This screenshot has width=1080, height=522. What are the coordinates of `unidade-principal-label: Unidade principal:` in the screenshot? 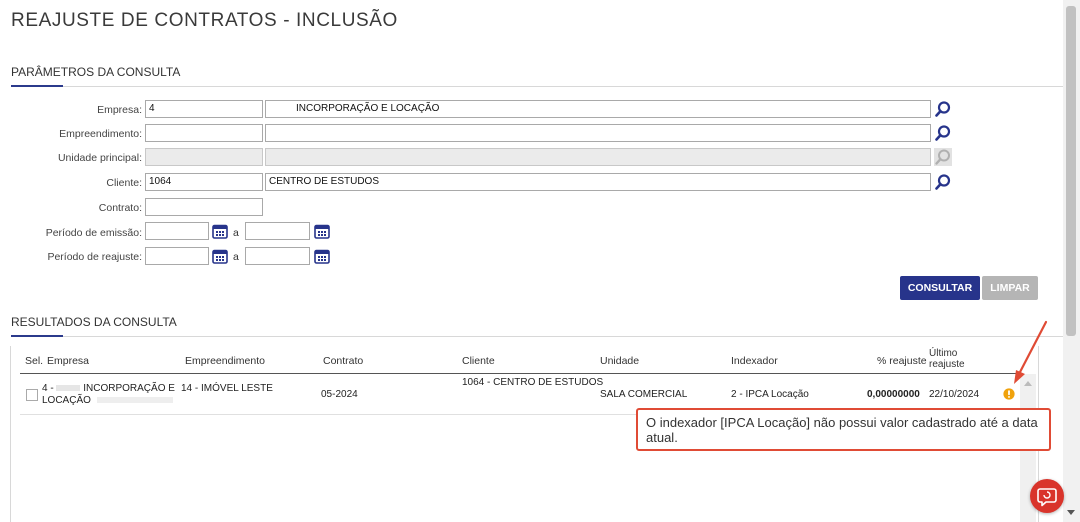 It's located at (99, 158).